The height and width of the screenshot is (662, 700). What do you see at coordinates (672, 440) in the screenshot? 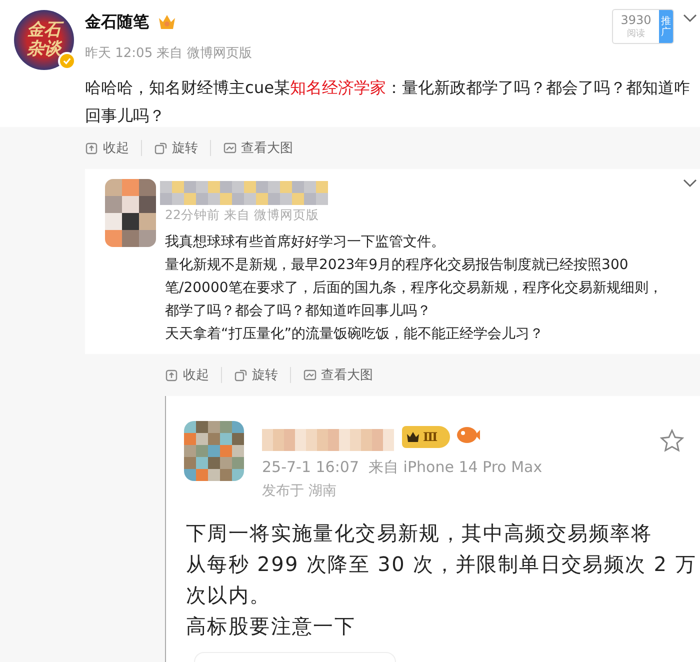
I see `star-icon` at bounding box center [672, 440].